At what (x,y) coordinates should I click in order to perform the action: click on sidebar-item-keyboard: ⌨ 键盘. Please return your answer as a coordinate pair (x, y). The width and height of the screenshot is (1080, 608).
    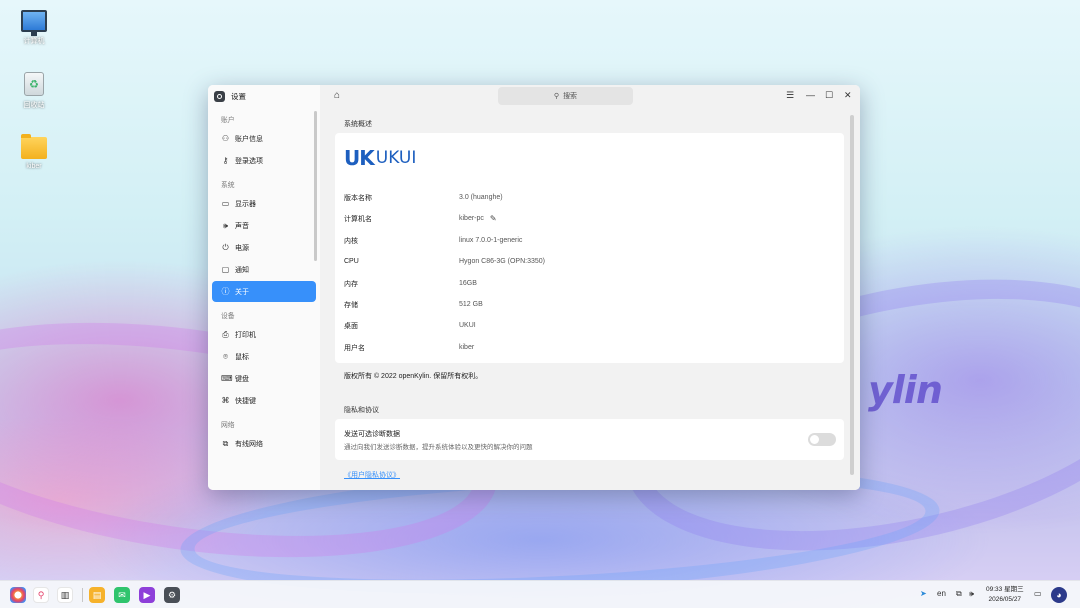
    Looking at the image, I should click on (264, 378).